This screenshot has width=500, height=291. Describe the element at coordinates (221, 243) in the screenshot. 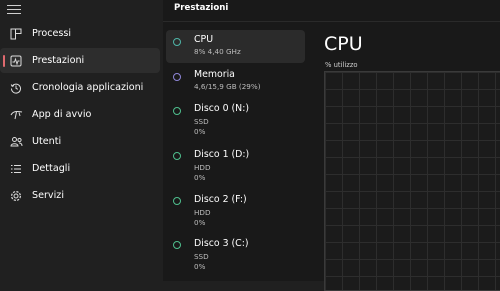

I see `device-name: Disco 3 (C:)` at that location.